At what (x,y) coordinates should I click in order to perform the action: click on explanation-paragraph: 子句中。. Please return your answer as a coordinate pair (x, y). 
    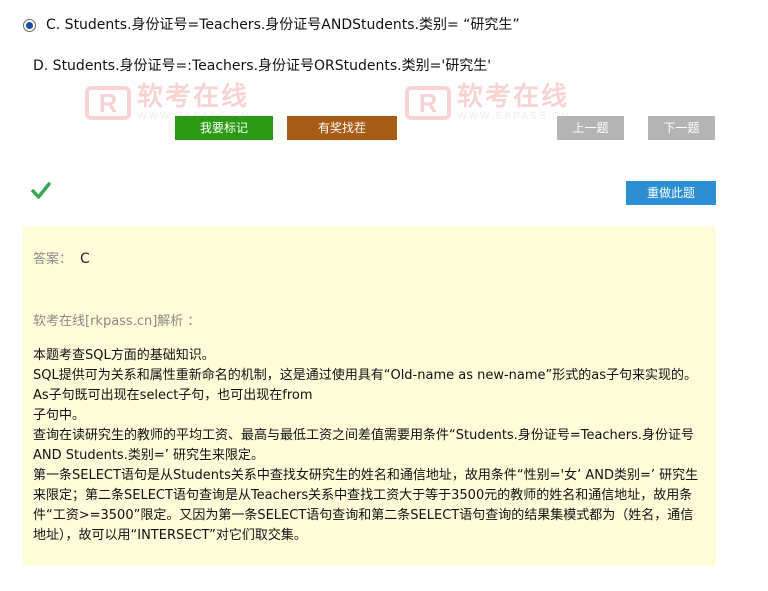
    Looking at the image, I should click on (59, 415).